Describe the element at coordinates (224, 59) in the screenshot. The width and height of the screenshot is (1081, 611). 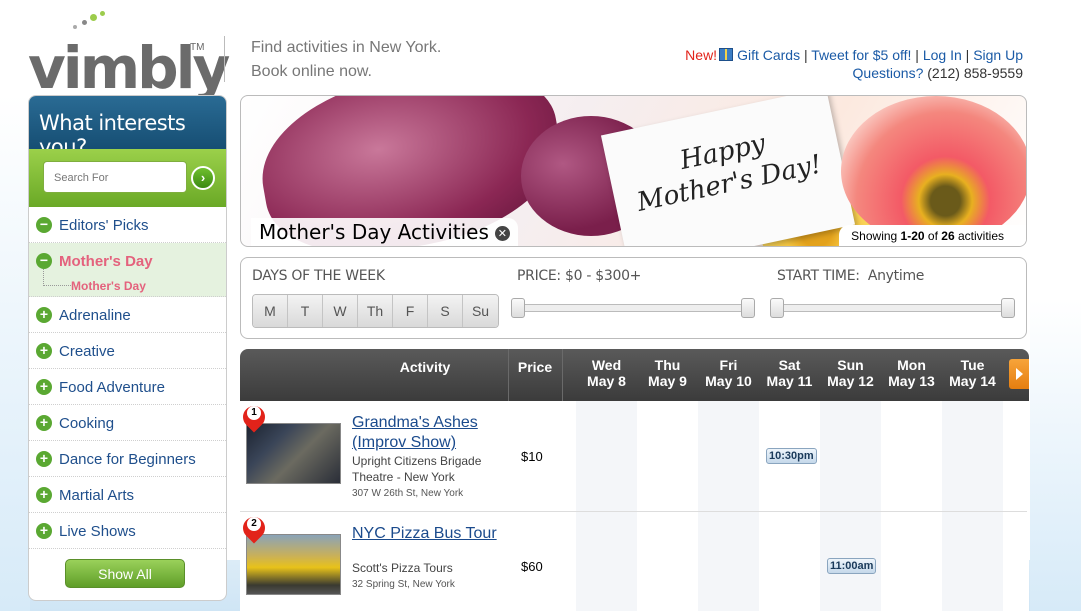
I see `header-divider` at that location.